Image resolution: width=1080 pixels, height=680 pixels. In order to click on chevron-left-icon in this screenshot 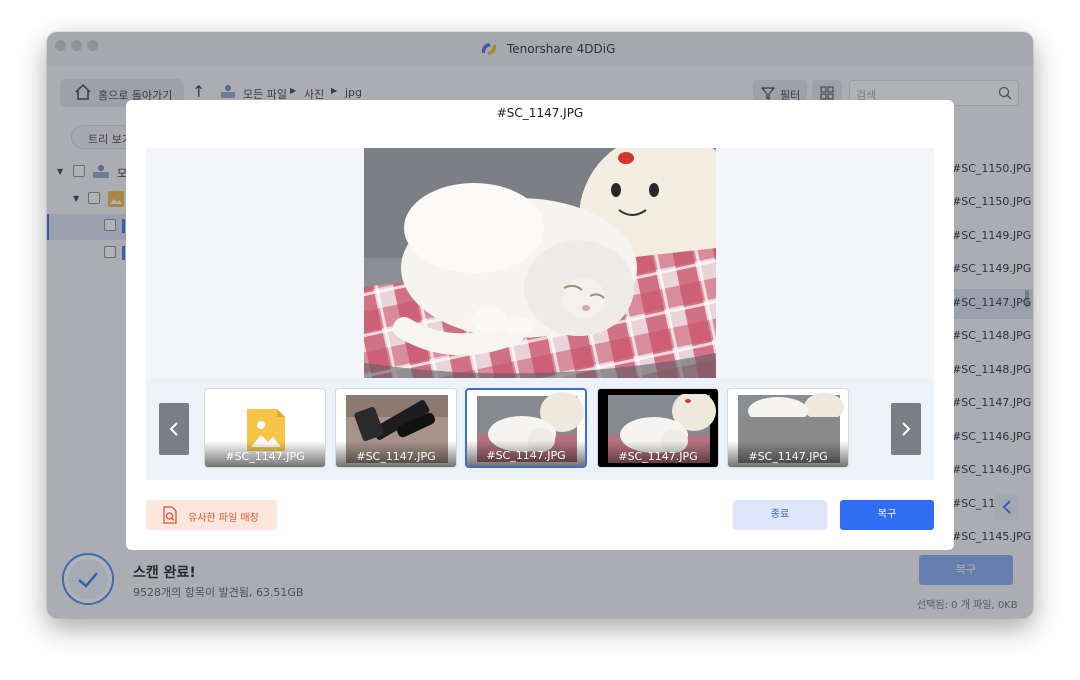, I will do `click(173, 429)`.